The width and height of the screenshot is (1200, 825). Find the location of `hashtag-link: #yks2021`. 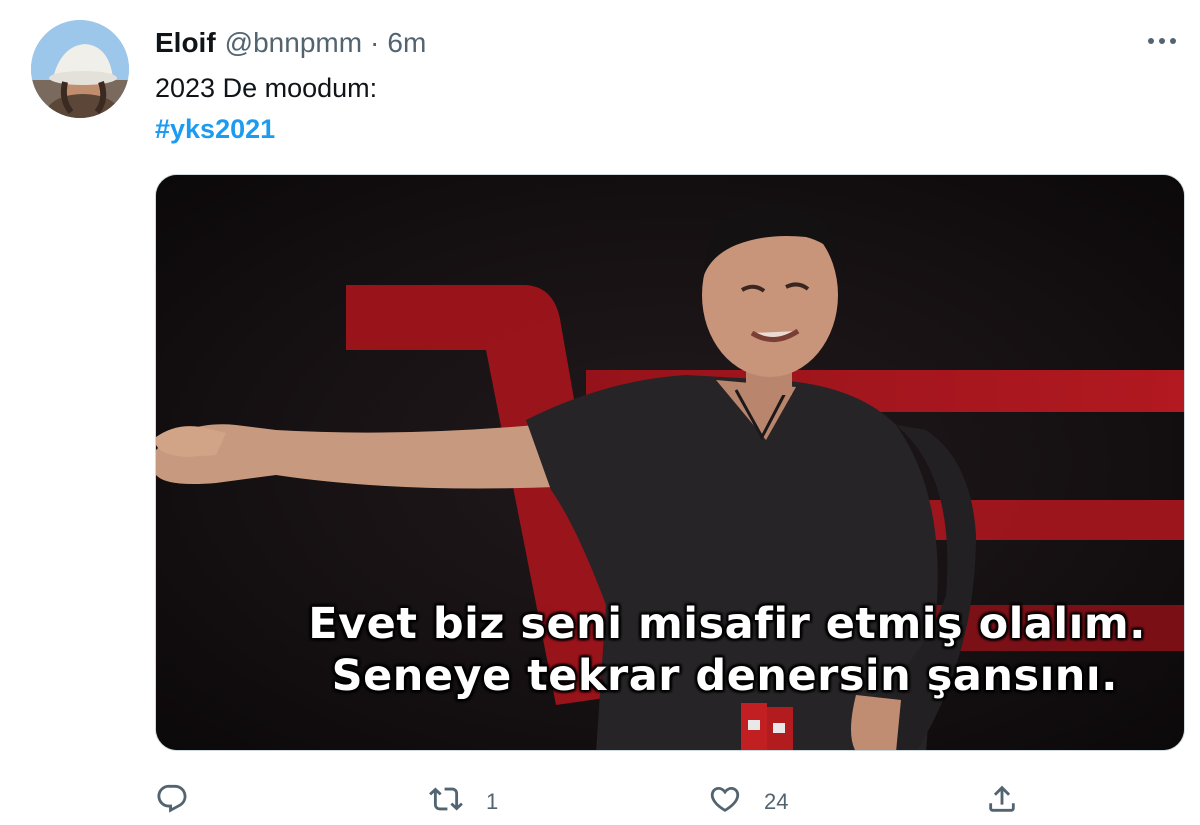

hashtag-link: #yks2021 is located at coordinates (215, 129).